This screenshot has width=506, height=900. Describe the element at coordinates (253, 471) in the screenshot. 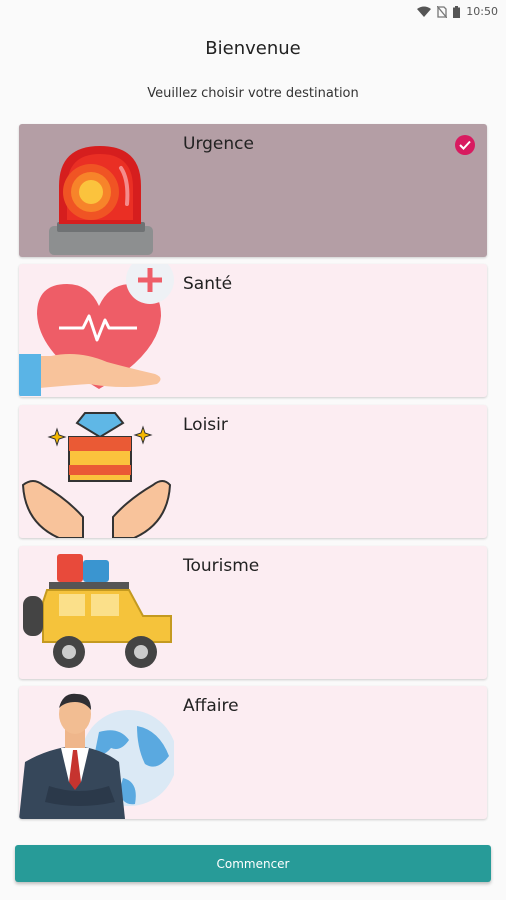

I see `destination-card-loisir: Loisir` at that location.